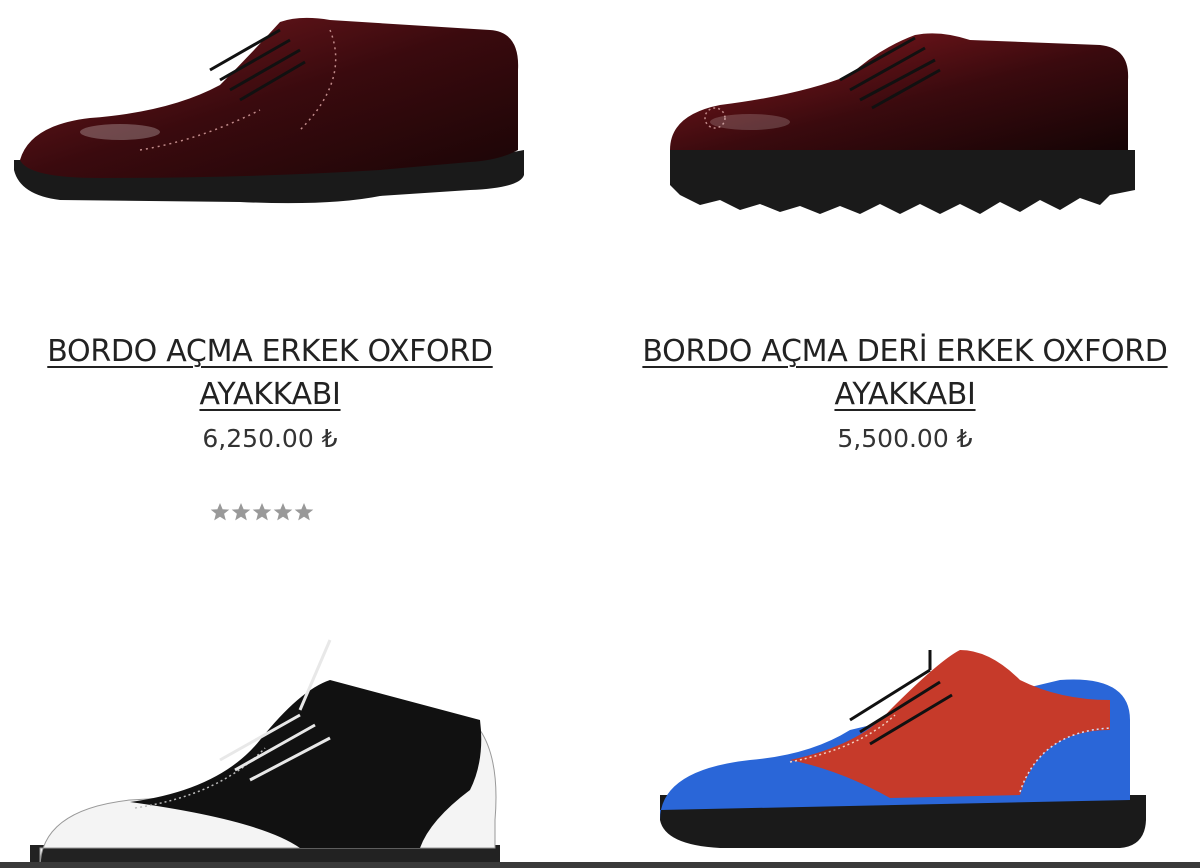 The width and height of the screenshot is (1200, 868). What do you see at coordinates (905, 394) in the screenshot?
I see `product-title-2-line2: AYAKKABI` at bounding box center [905, 394].